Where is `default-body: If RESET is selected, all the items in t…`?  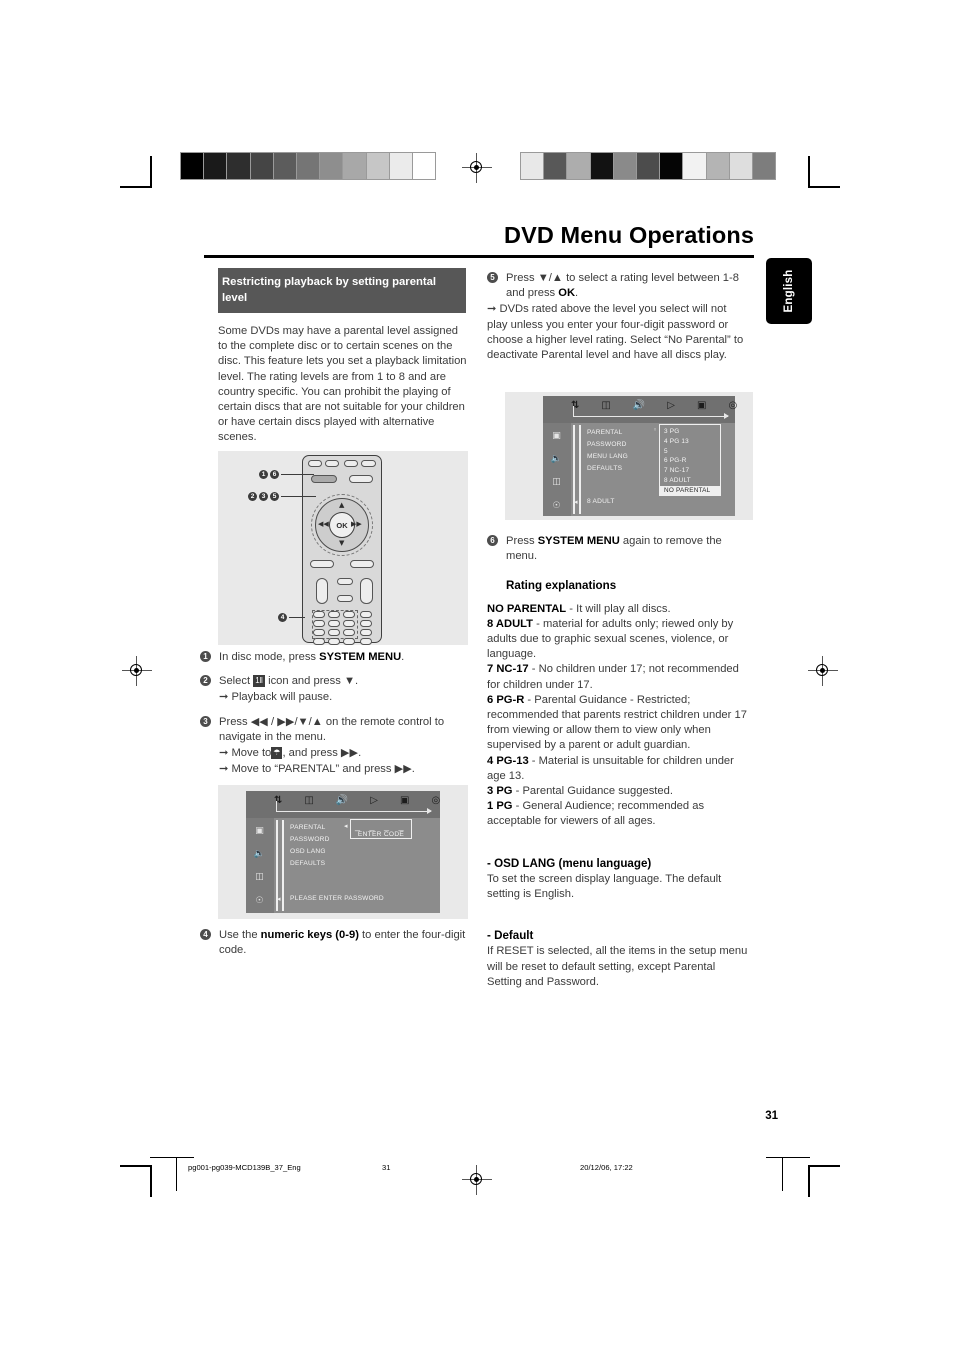
default-body: If RESET is selected, all the items in t… is located at coordinates (617, 966).